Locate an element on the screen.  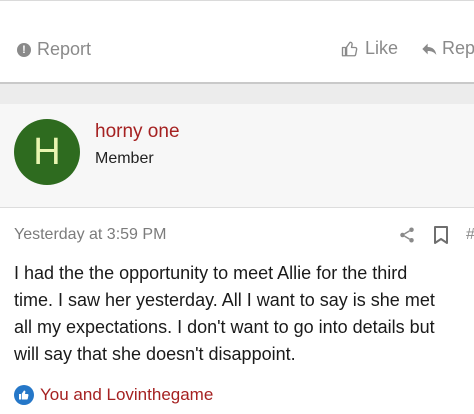
likes-text: You and Lovinthegame is located at coordinates (126, 395).